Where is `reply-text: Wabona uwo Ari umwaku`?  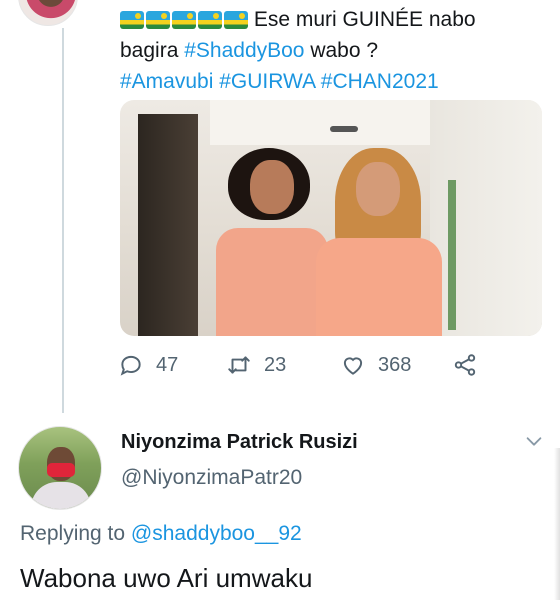 reply-text: Wabona uwo Ari umwaku is located at coordinates (166, 578).